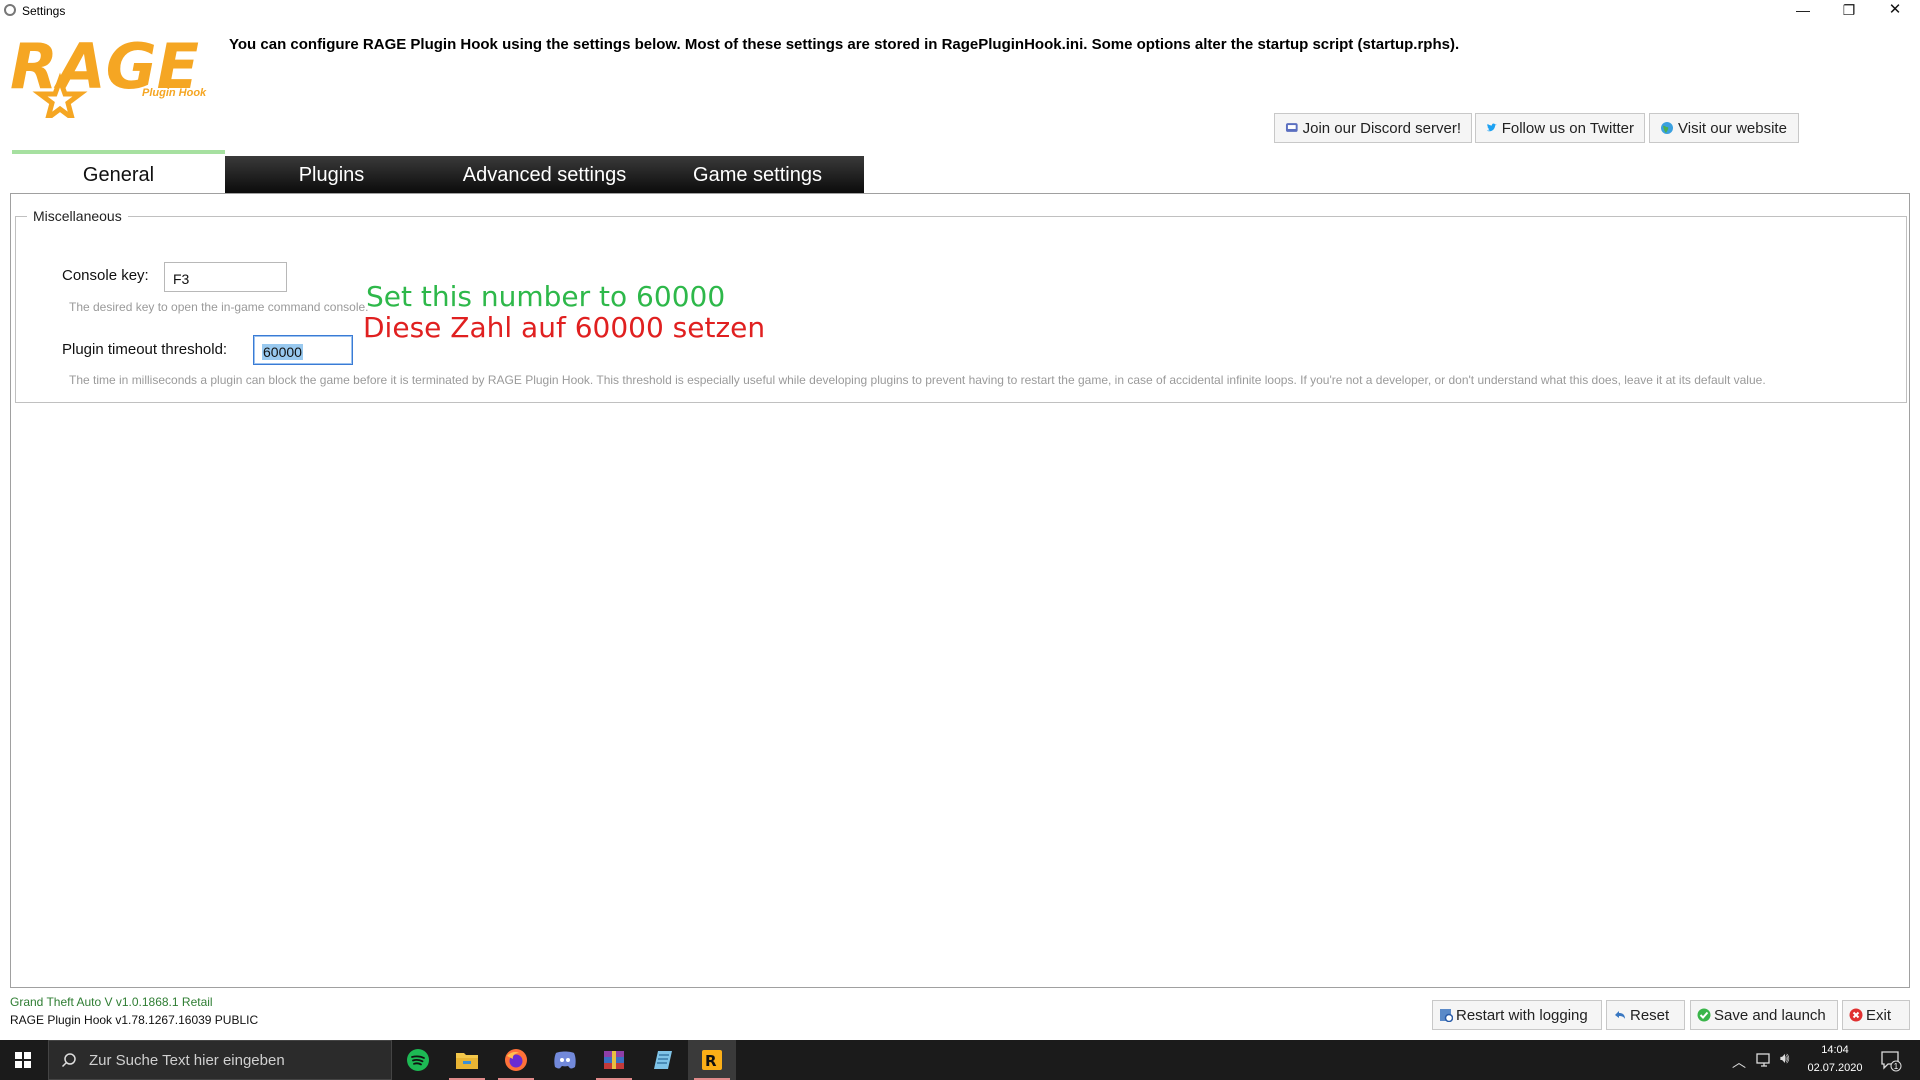 This screenshot has width=1920, height=1080. I want to click on minimize-button: —, so click(1803, 11).